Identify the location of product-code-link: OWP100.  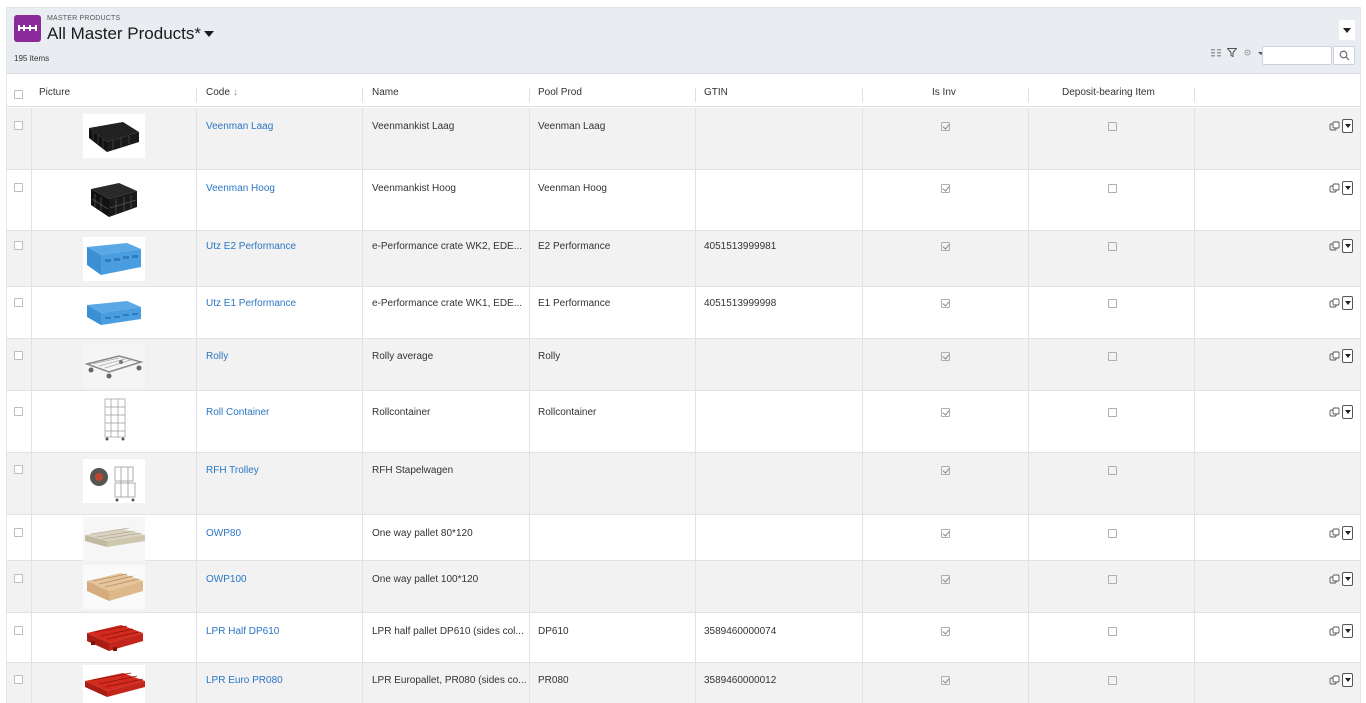
(226, 579).